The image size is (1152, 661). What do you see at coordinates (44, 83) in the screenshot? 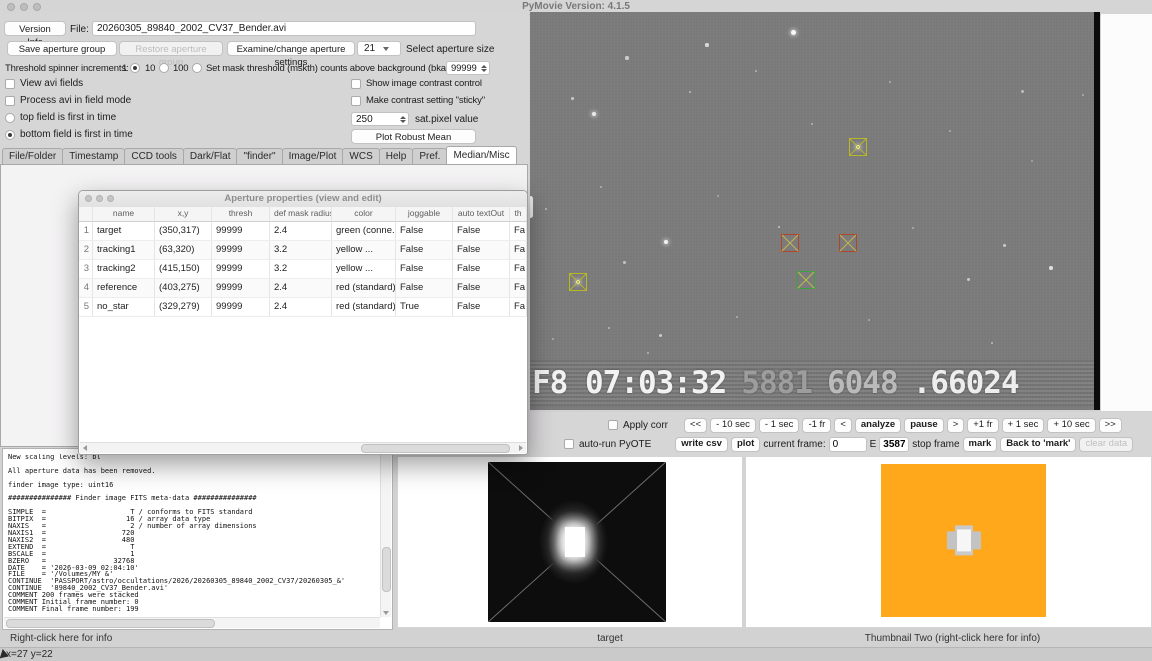
I see `view-avi-fields-checkbox: View avi fields` at bounding box center [44, 83].